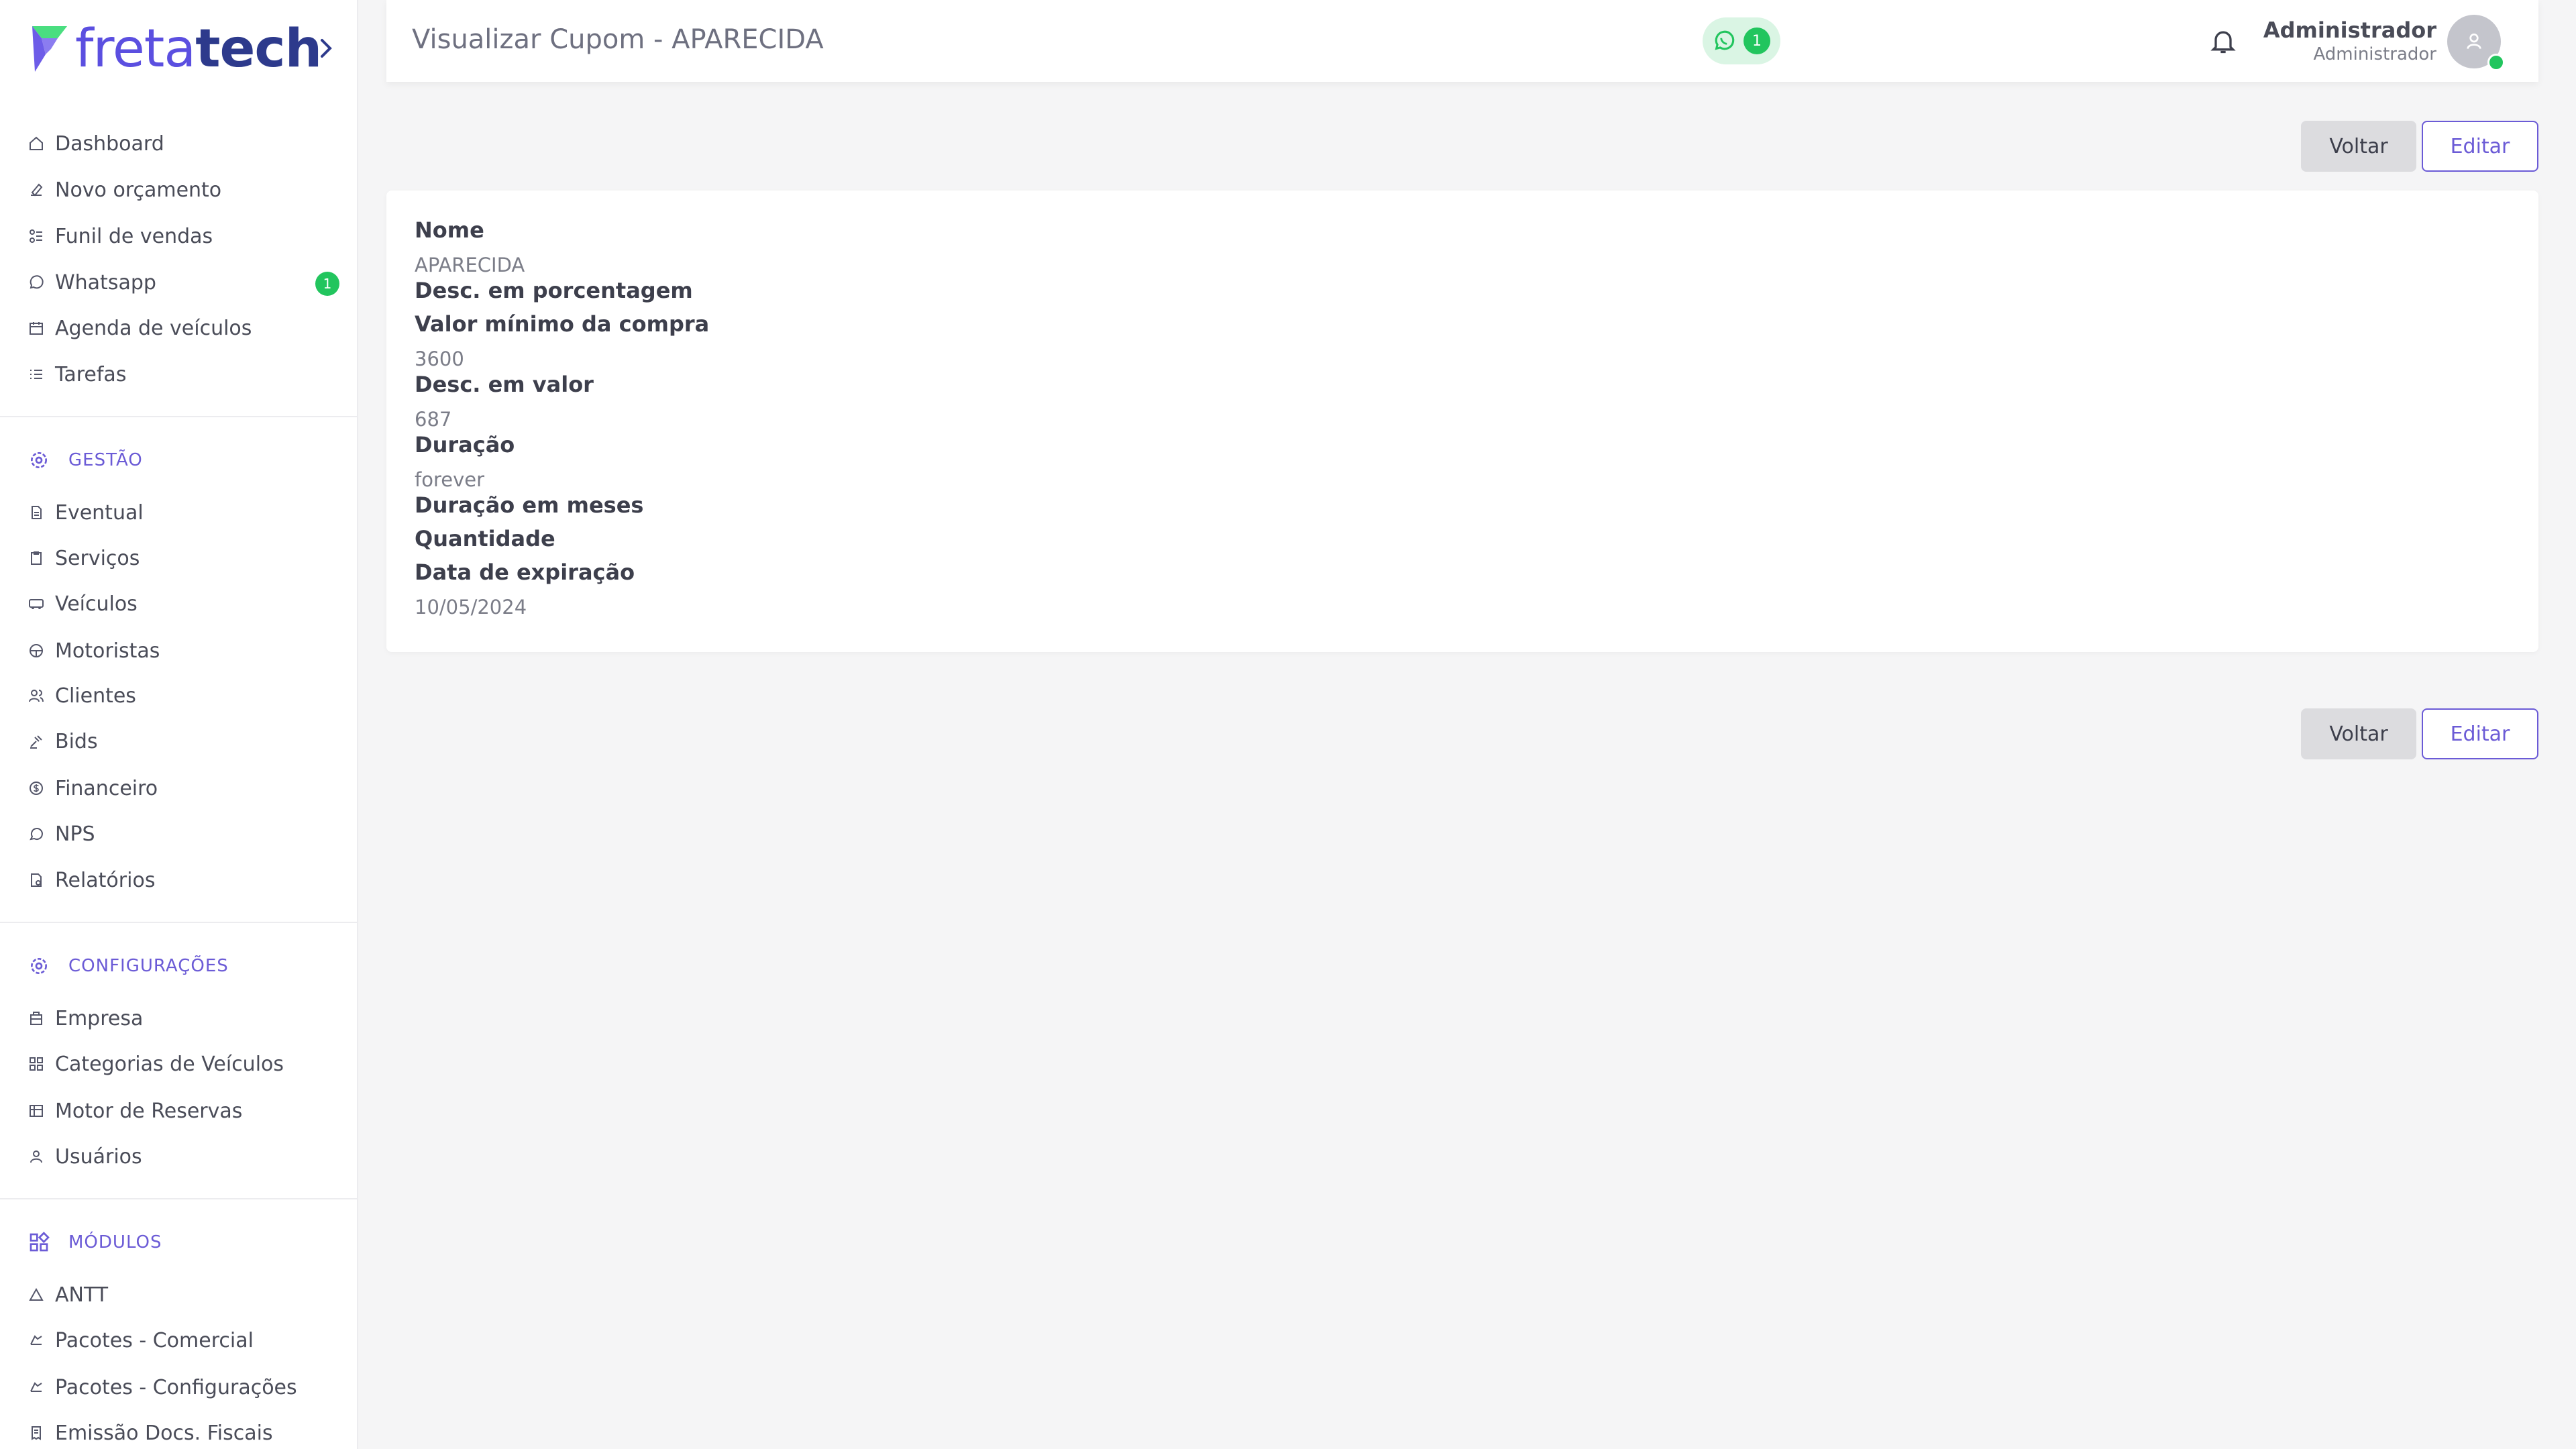 Image resolution: width=2576 pixels, height=1449 pixels. Describe the element at coordinates (2358, 146) in the screenshot. I see `back-button: Voltar` at that location.